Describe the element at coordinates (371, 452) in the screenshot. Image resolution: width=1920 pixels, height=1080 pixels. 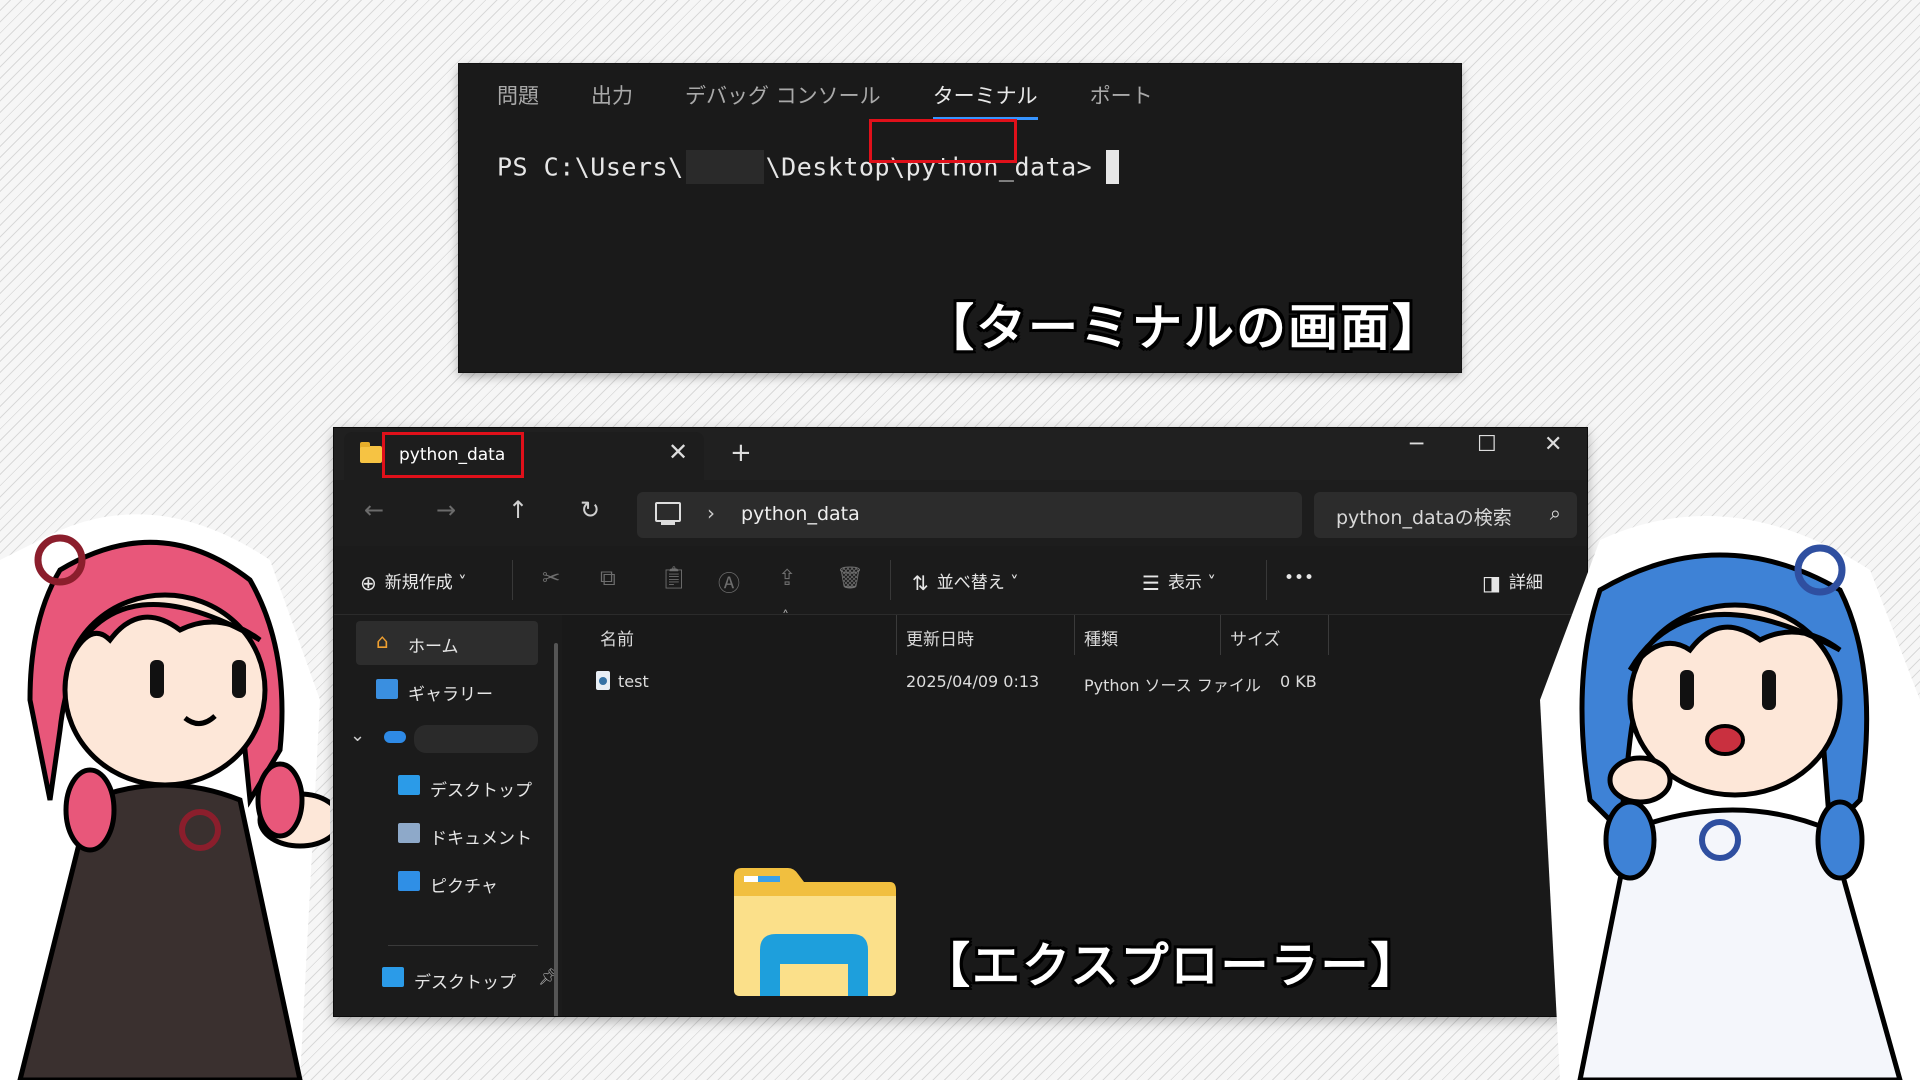
I see `folder-icon` at that location.